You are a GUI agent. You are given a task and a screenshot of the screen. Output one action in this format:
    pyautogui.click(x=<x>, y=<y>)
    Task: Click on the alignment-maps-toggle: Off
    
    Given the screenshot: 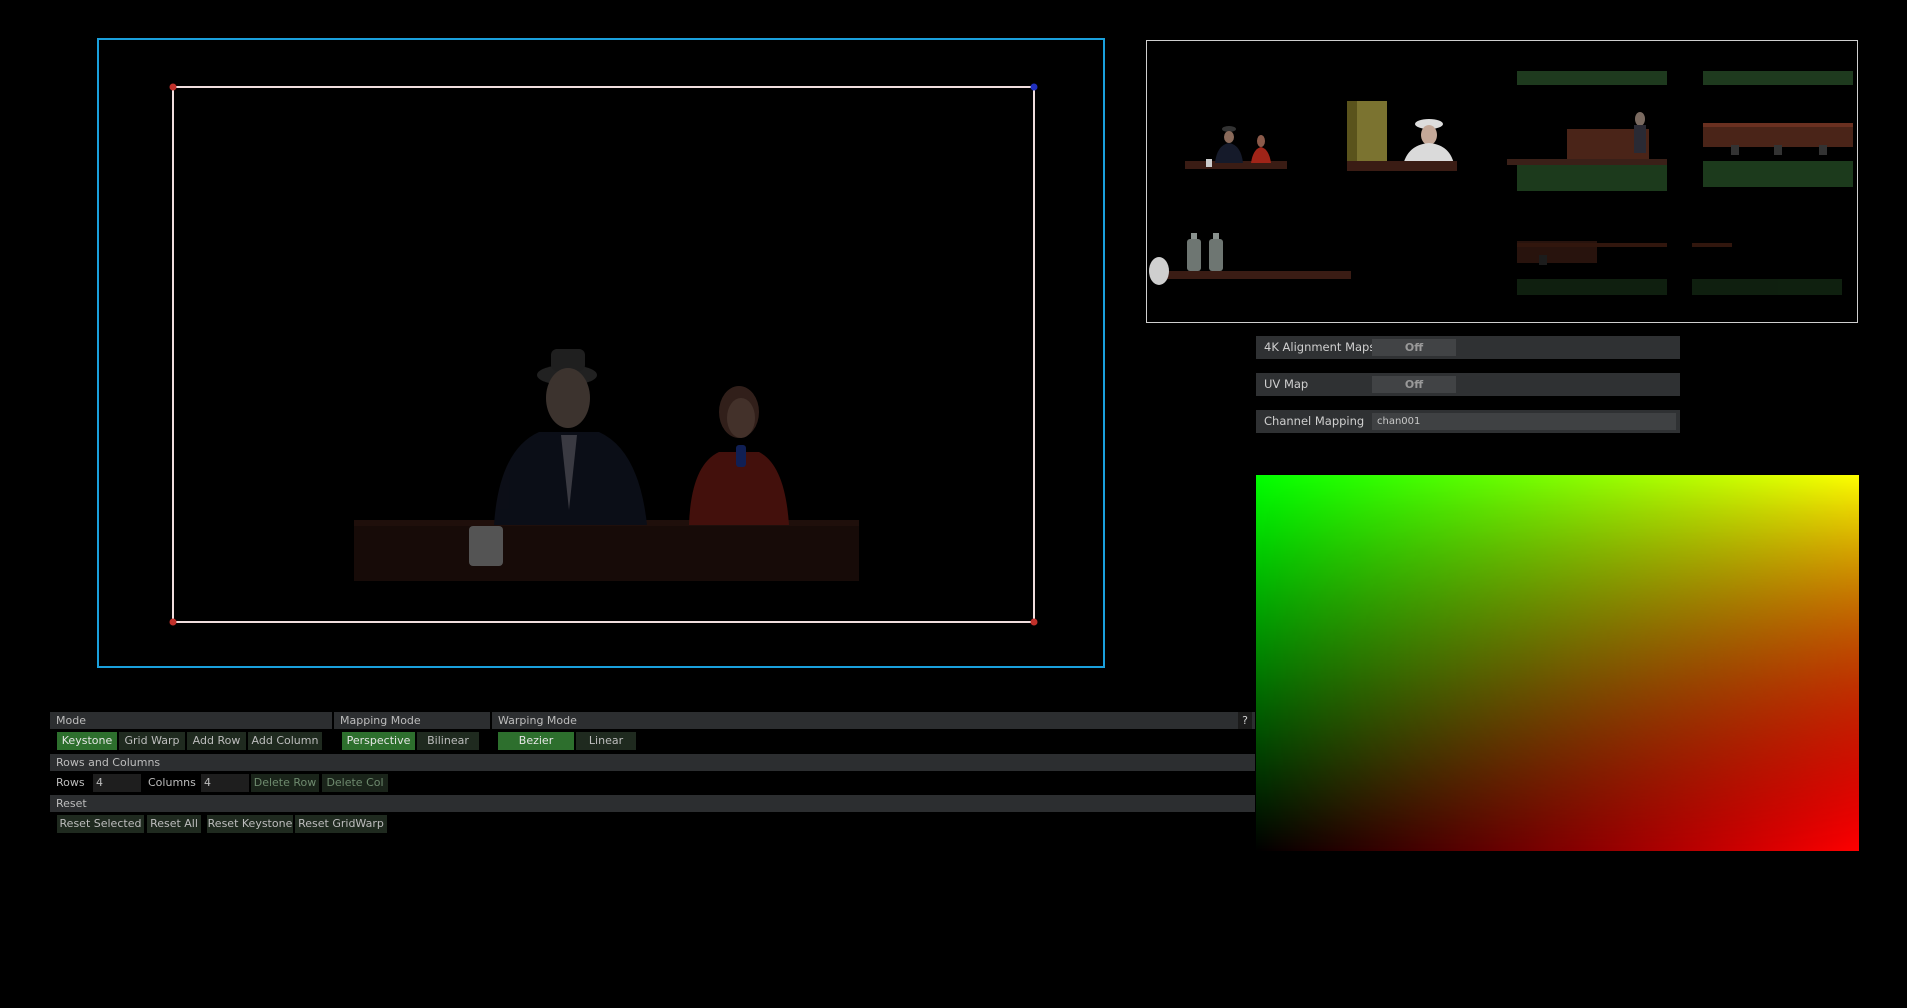 What is the action you would take?
    pyautogui.click(x=1414, y=347)
    